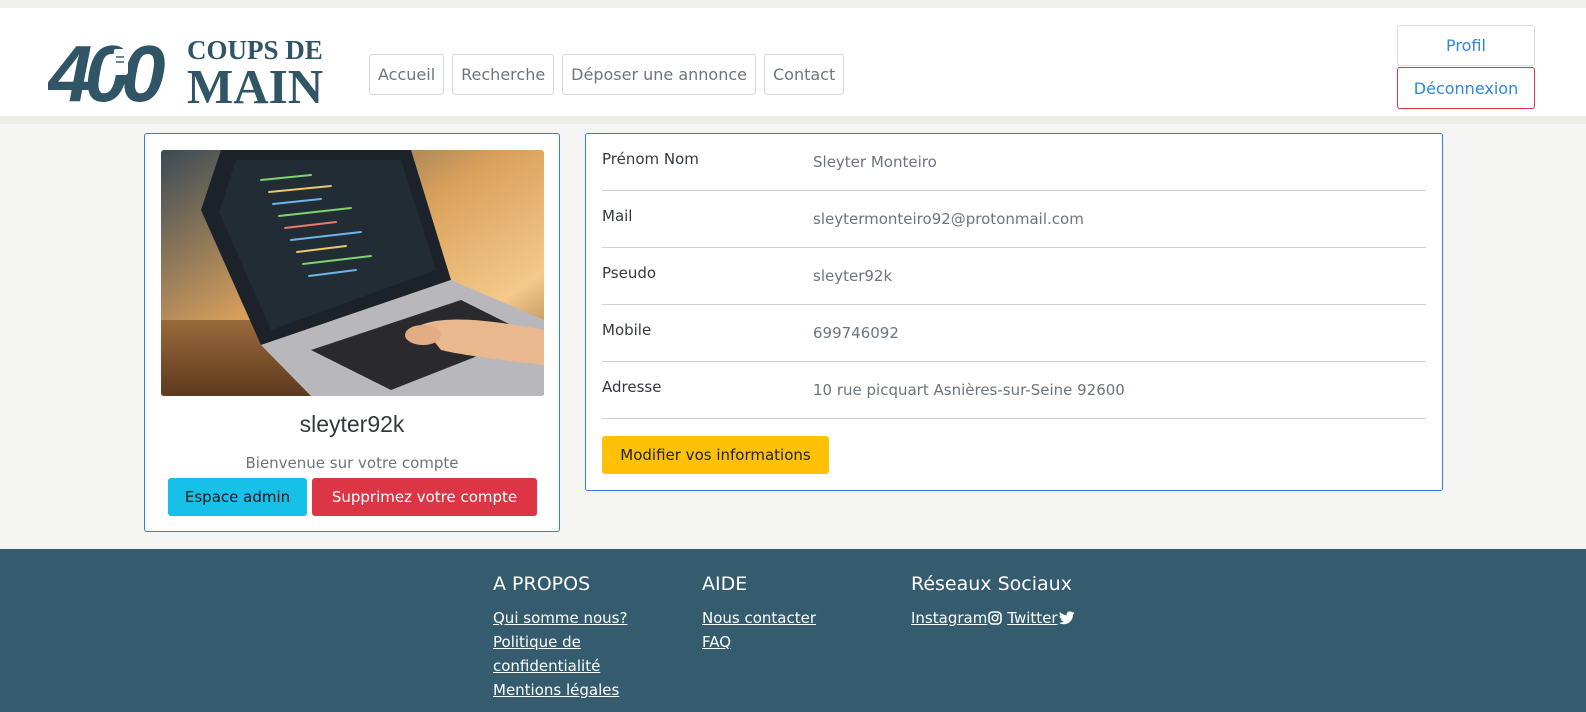 The image size is (1586, 712). I want to click on fist-icon, so click(120, 62).